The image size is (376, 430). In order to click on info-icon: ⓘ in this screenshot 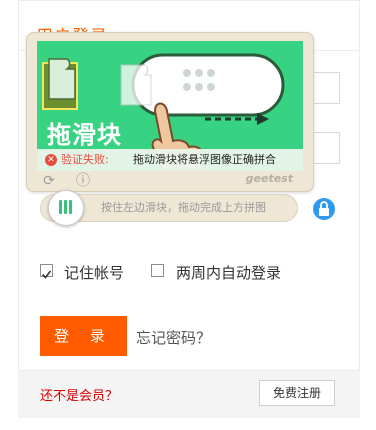, I will do `click(83, 181)`.